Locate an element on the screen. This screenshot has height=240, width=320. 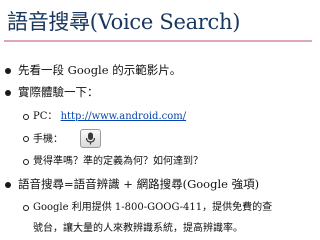
sub-item-pc: PC： http://www.android.com/ is located at coordinates (109, 114).